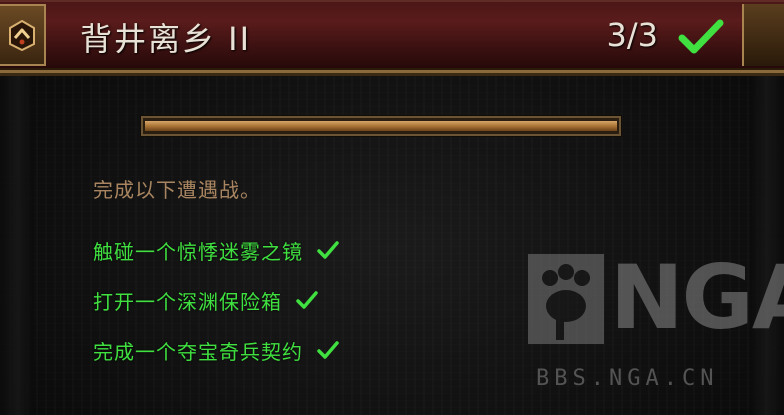 The width and height of the screenshot is (784, 415). I want to click on quest-instruction: 完成以下遭遇战。, so click(177, 190).